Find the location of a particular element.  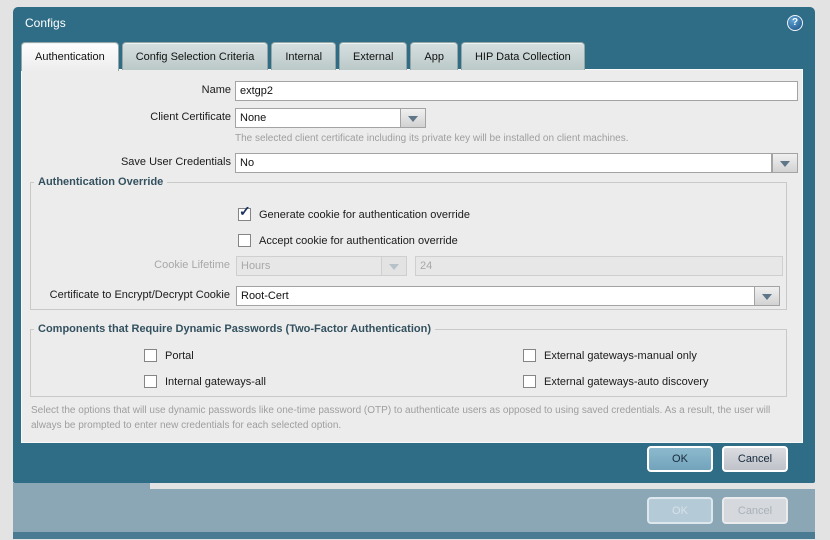

generate-cookie-checkbox: ✓ is located at coordinates (244, 212).